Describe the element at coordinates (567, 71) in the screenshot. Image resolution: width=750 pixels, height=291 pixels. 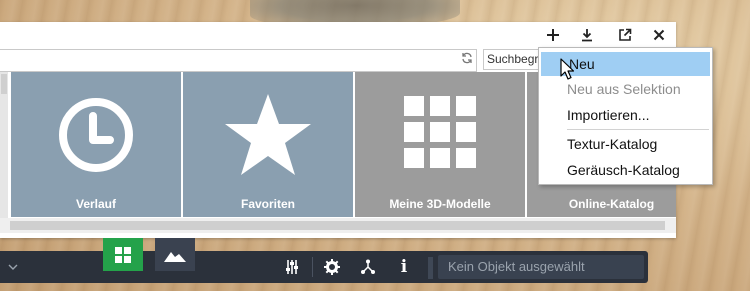
I see `mouse-cursor-icon` at that location.